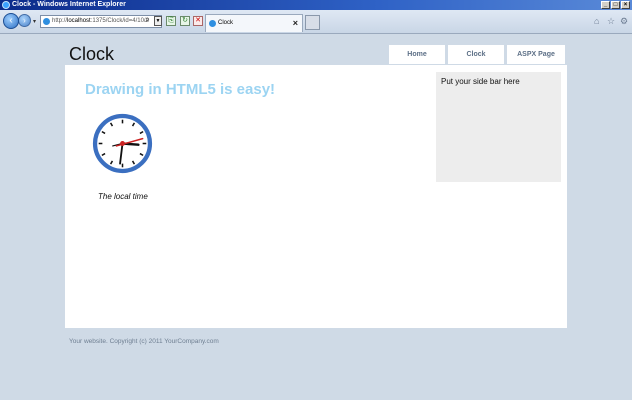 The image size is (632, 400). I want to click on menu-item-clock: Clock, so click(476, 54).